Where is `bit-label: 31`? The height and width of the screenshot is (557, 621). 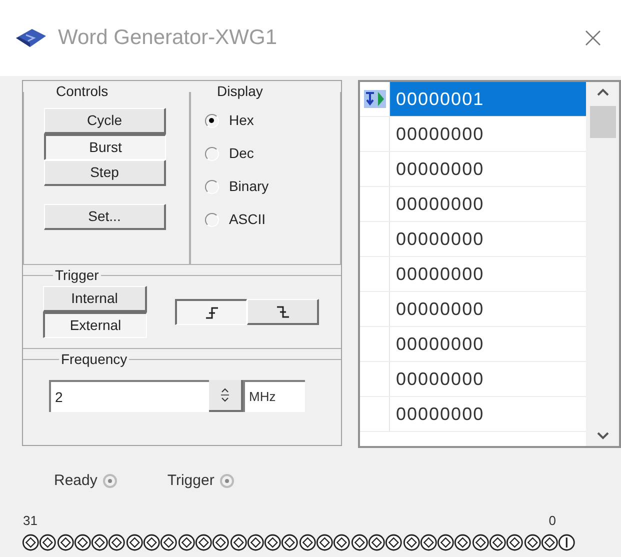 bit-label: 31 is located at coordinates (30, 521).